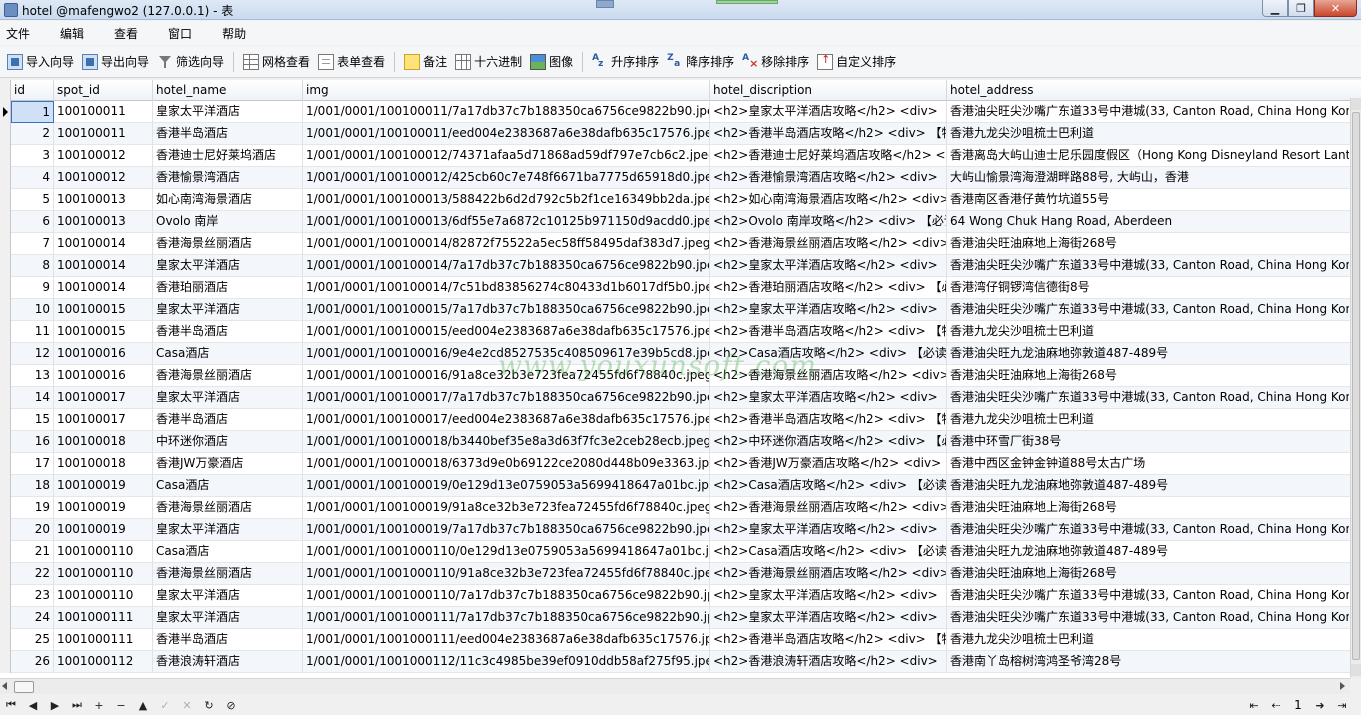 Image resolution: width=1361 pixels, height=715 pixels. Describe the element at coordinates (121, 705) in the screenshot. I see `delete-record-icon: −` at that location.